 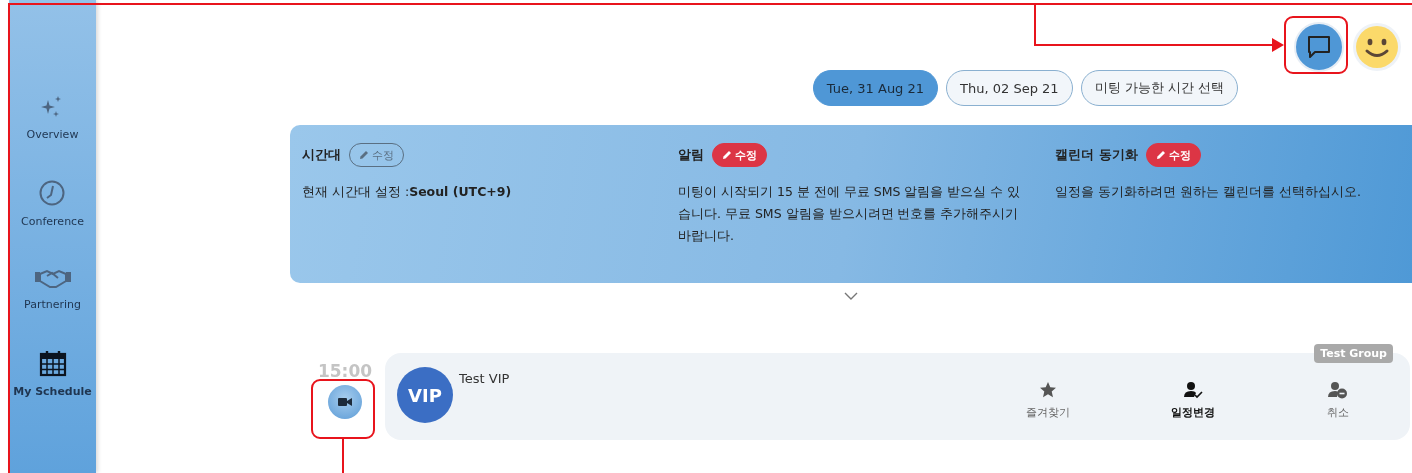 What do you see at coordinates (343, 455) in the screenshot?
I see `callout-line` at bounding box center [343, 455].